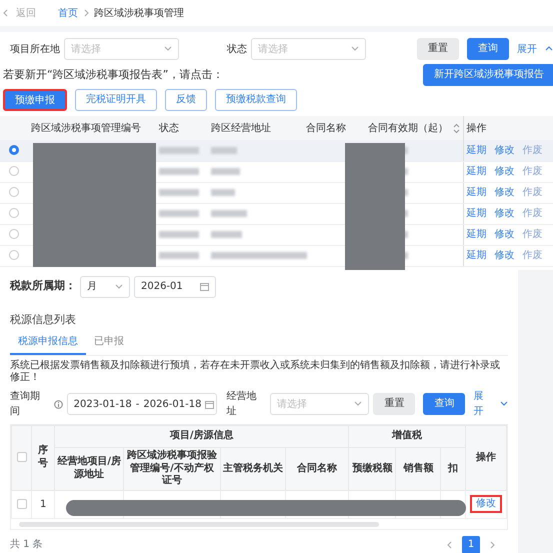 Image resolution: width=553 pixels, height=553 pixels. I want to click on column-header: 状态, so click(169, 128).